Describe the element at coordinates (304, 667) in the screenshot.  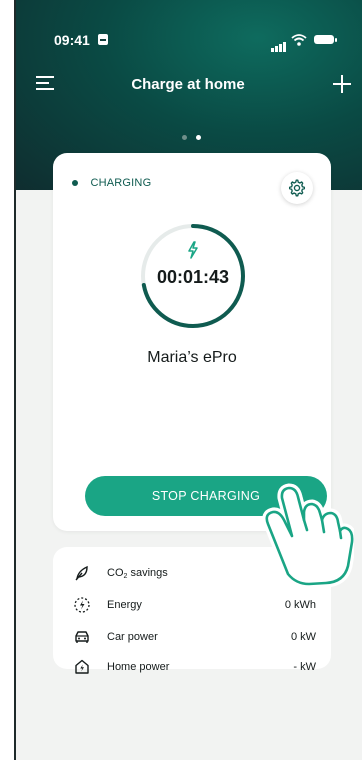
I see `home-power-value: - kW` at that location.